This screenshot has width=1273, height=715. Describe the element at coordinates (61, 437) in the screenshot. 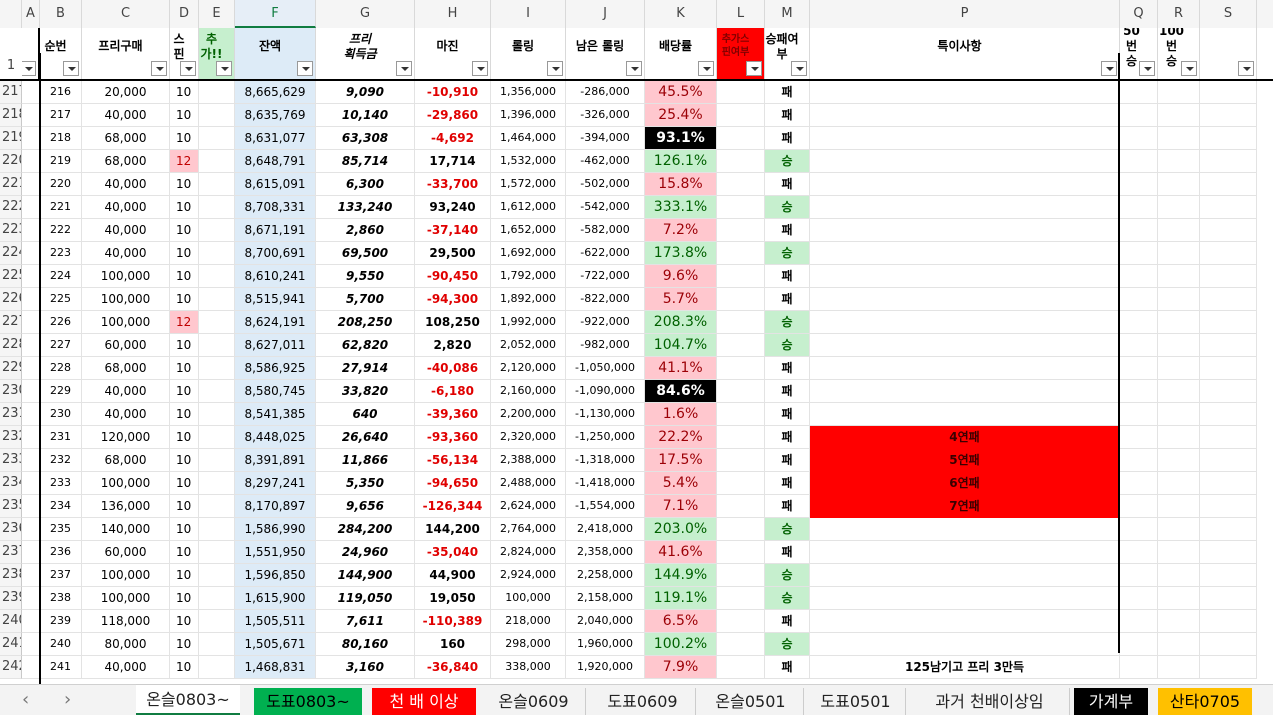

I see `cell-seq: 231` at that location.